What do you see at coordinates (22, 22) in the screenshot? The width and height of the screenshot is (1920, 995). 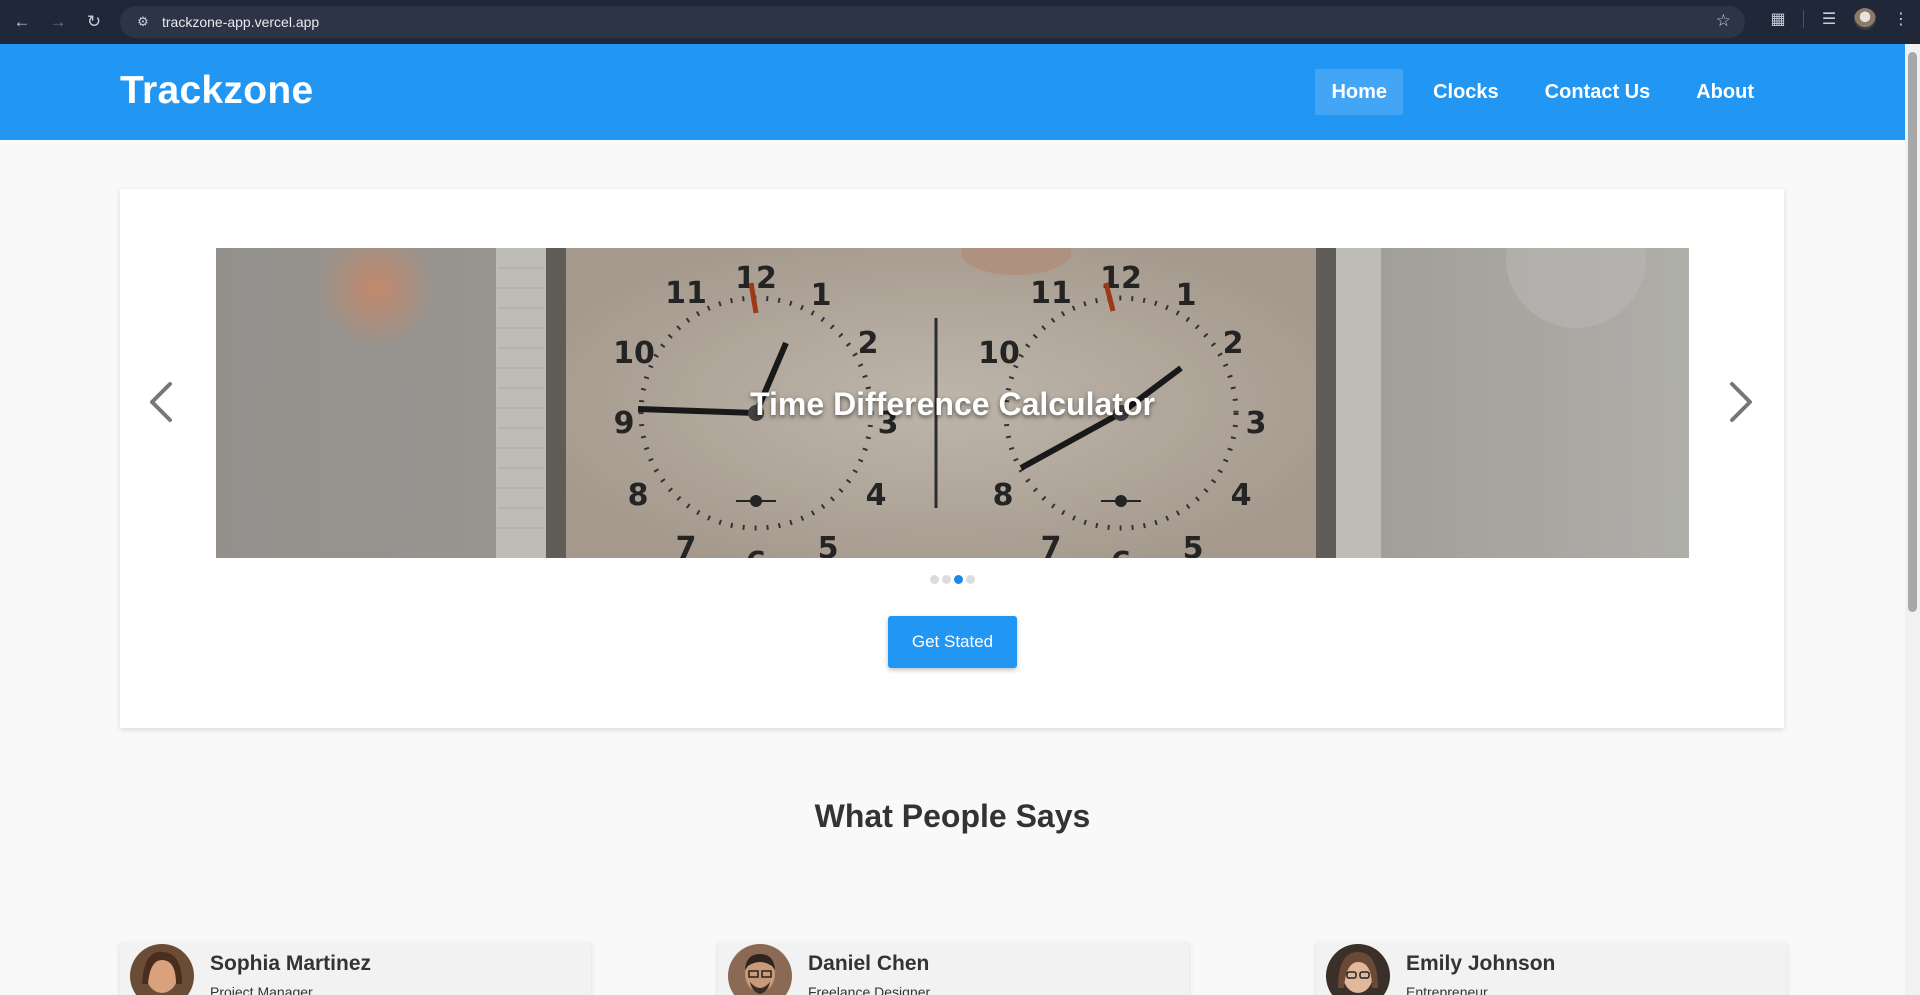 I see `back-arrow-icon: ←` at bounding box center [22, 22].